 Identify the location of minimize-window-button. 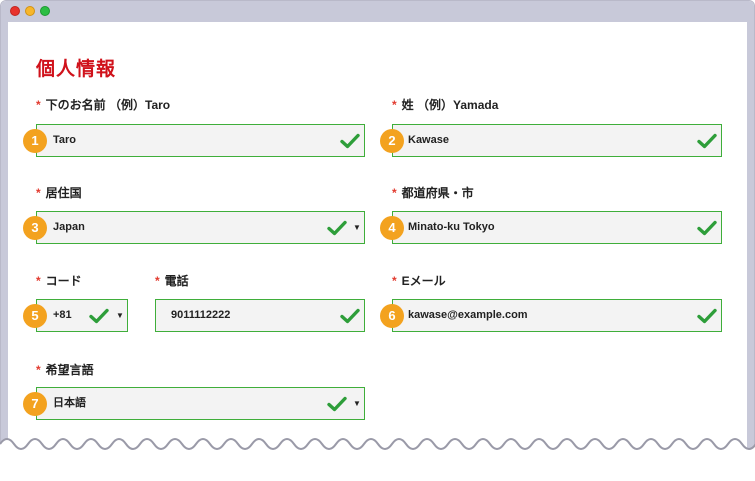
(30, 11).